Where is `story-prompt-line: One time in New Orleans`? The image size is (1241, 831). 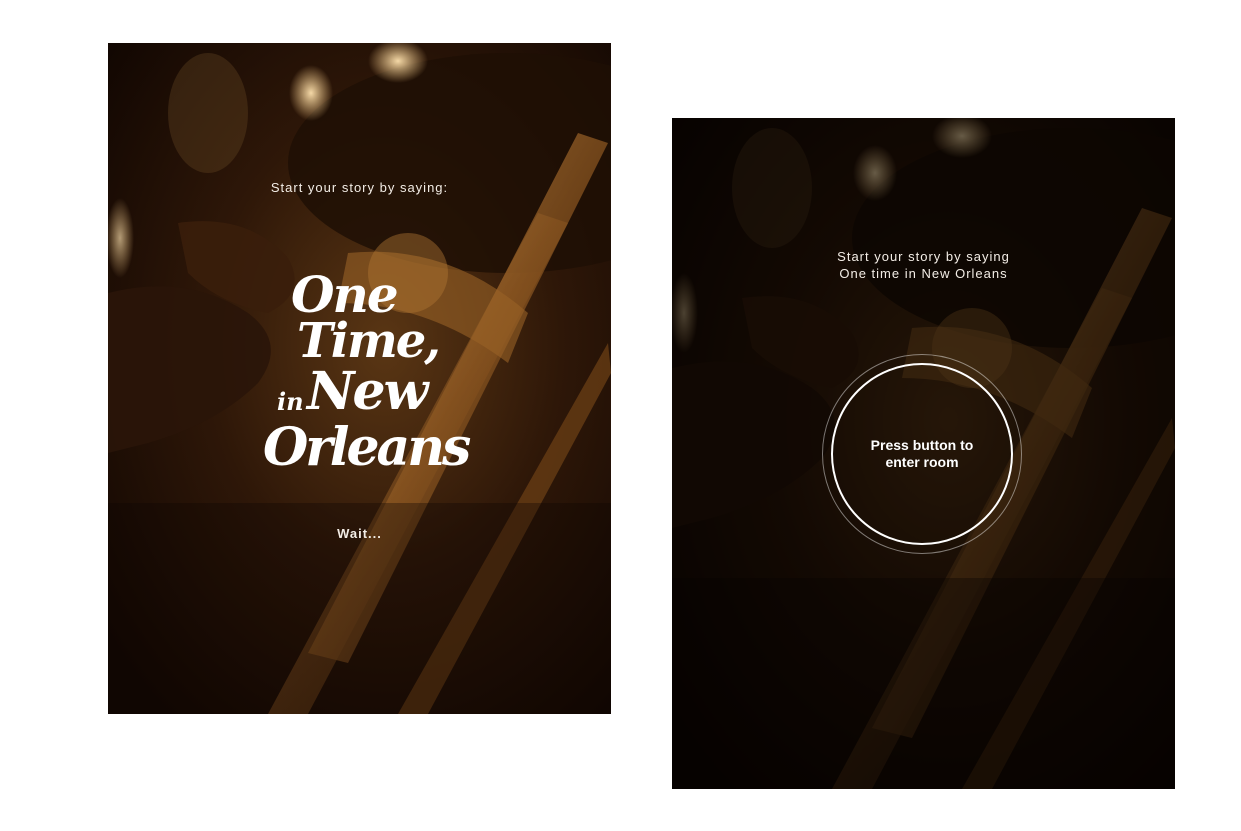 story-prompt-line: One time in New Orleans is located at coordinates (923, 273).